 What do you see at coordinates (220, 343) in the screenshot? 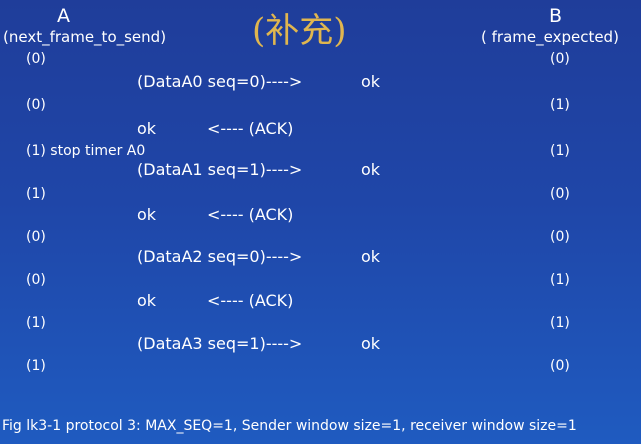
I see `data-frame-message: (DataA3 seq=1)---->` at bounding box center [220, 343].